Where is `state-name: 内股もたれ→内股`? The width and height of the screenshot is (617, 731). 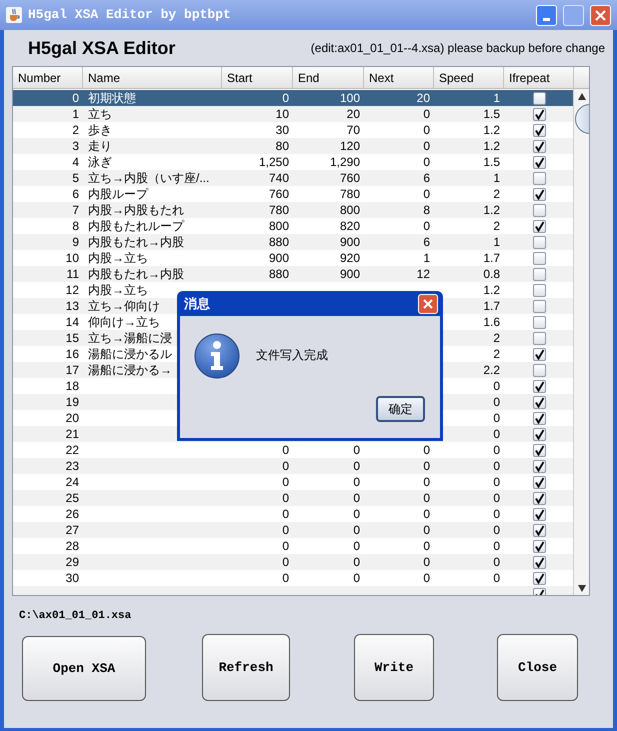
state-name: 内股もたれ→内股 is located at coordinates (136, 242).